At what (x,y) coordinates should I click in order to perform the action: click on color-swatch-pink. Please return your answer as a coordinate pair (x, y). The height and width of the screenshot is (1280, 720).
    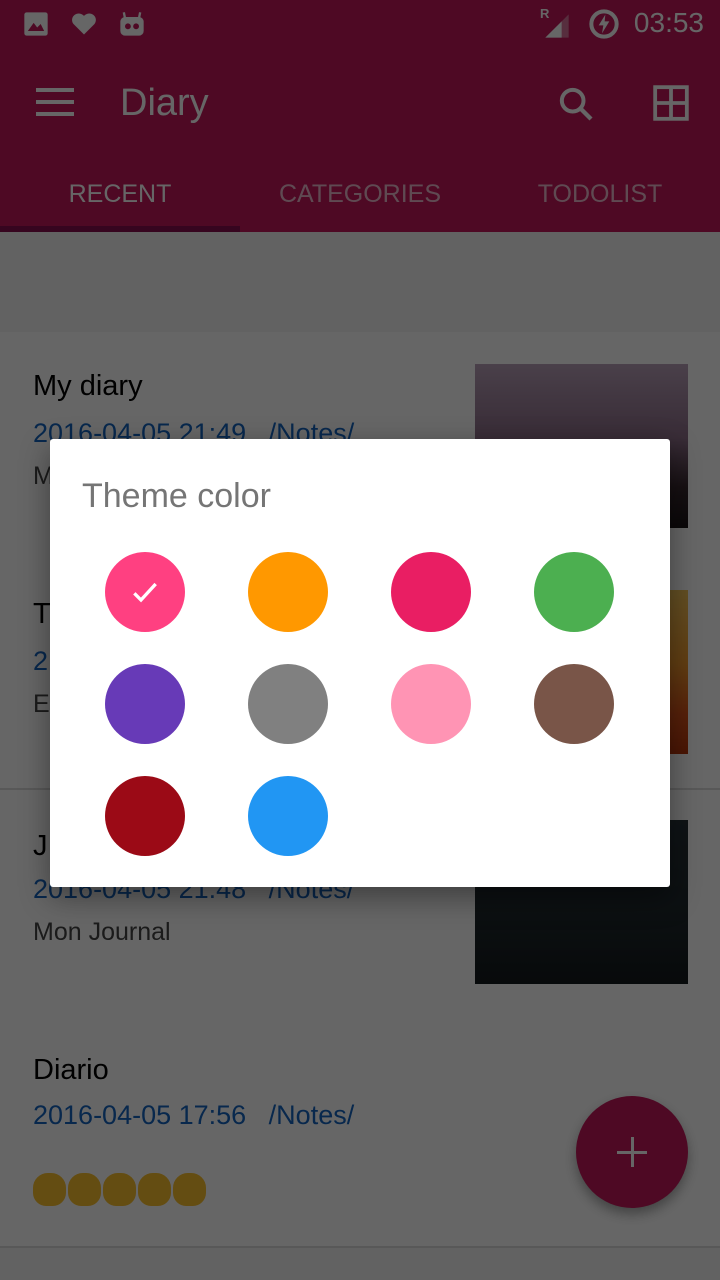
    Looking at the image, I should click on (145, 592).